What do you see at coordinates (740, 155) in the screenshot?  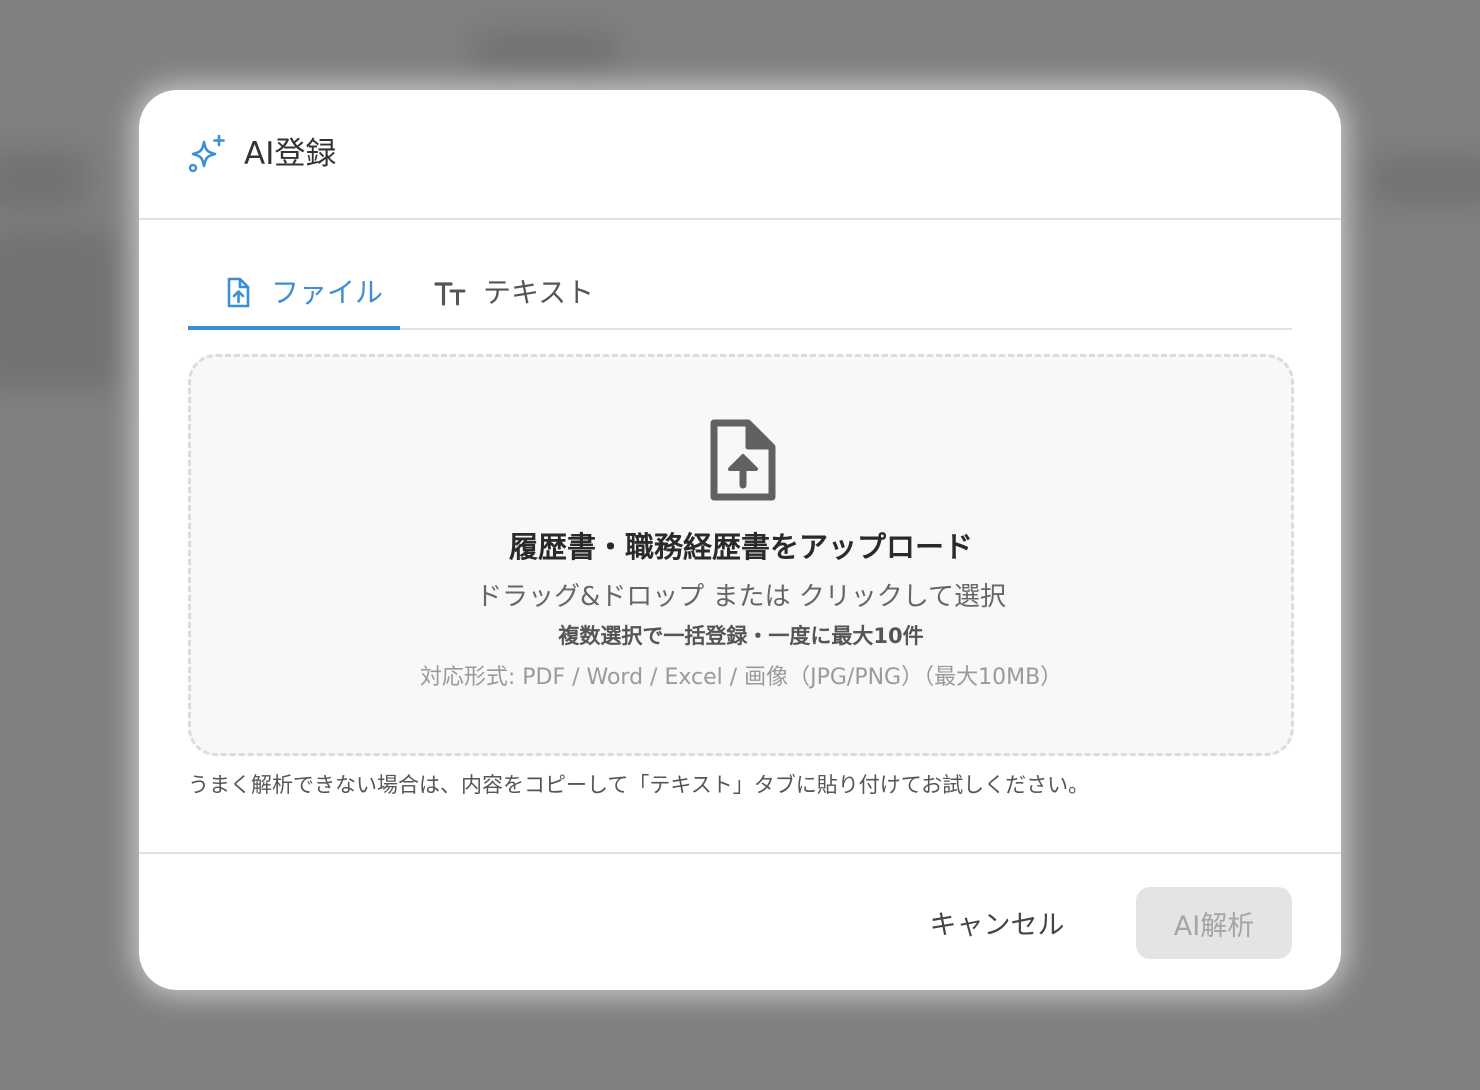 I see `dialog-header: AI登録` at bounding box center [740, 155].